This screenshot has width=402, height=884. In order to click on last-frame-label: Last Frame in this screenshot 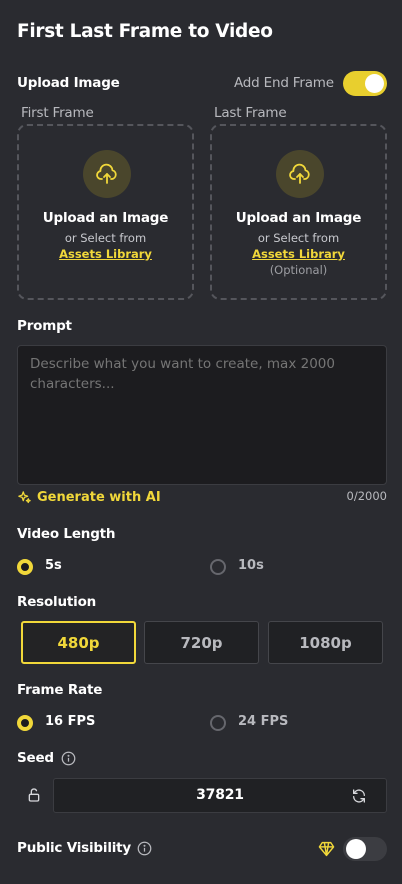, I will do `click(250, 113)`.